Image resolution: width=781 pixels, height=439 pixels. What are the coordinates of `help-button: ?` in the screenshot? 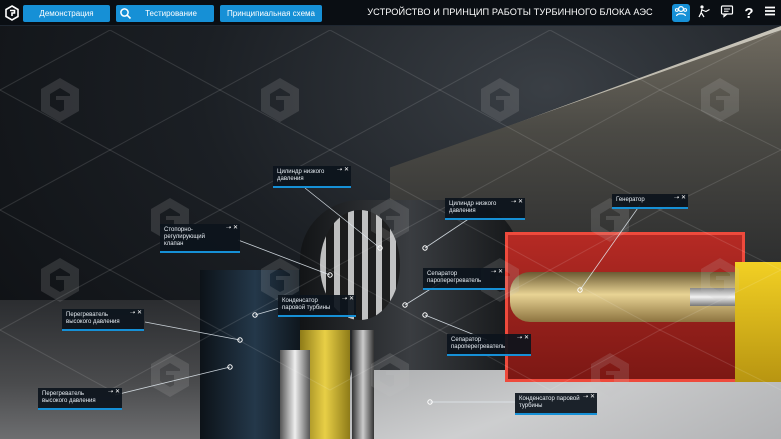 It's located at (749, 13).